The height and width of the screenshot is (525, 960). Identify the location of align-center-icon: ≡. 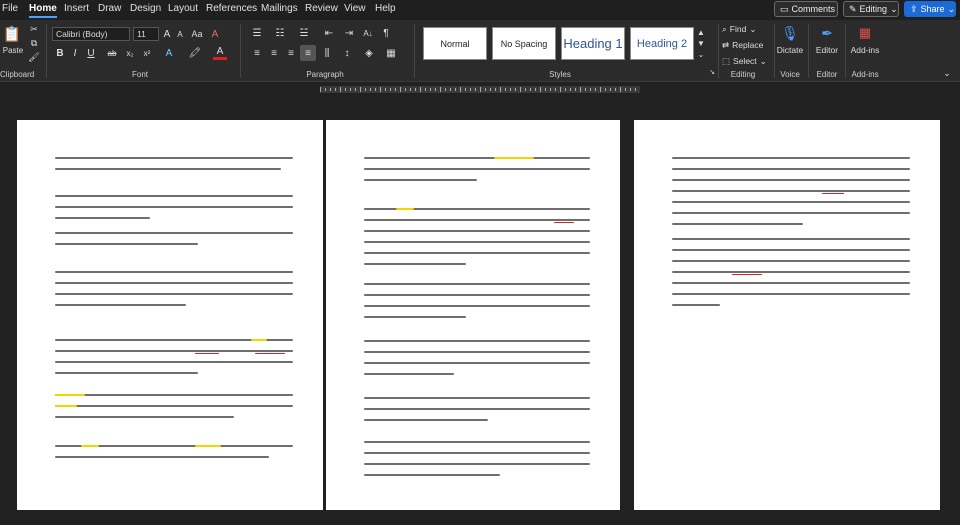
(274, 53).